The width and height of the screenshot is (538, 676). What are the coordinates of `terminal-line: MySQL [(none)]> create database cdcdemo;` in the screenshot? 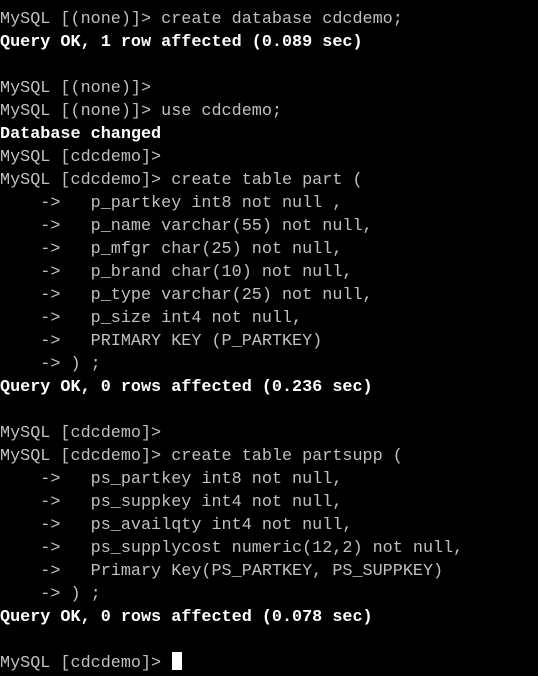 It's located at (201, 19).